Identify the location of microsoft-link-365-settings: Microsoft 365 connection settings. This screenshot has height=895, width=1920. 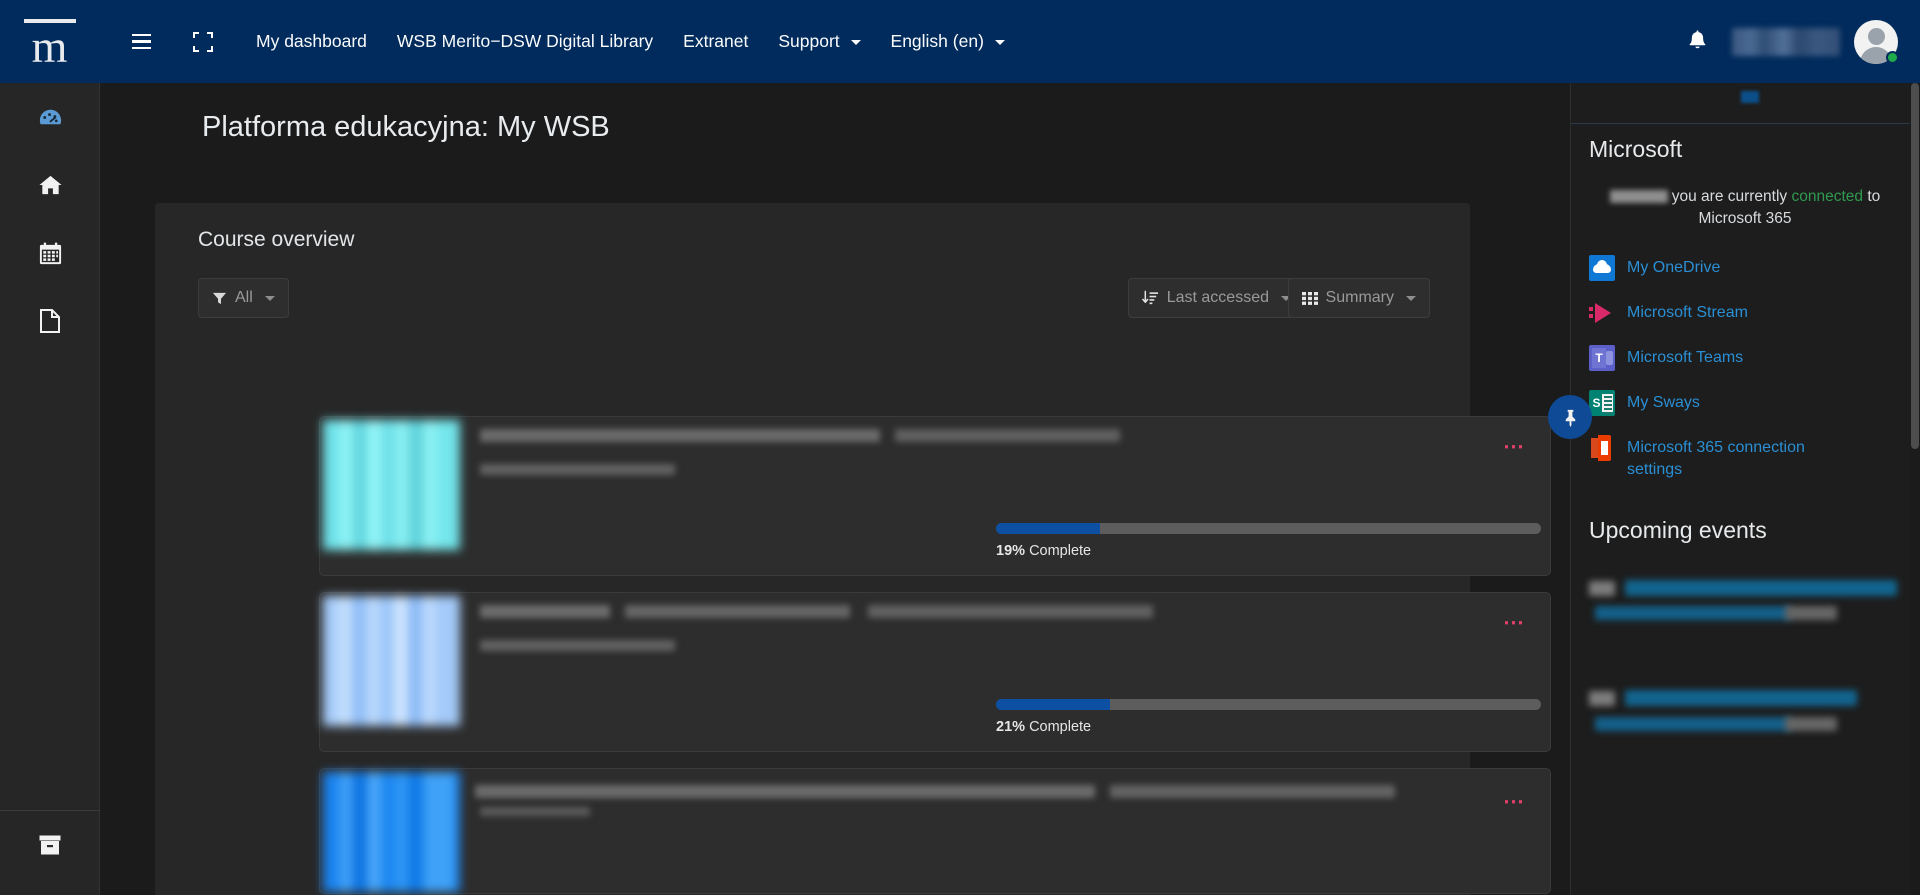
(1749, 458).